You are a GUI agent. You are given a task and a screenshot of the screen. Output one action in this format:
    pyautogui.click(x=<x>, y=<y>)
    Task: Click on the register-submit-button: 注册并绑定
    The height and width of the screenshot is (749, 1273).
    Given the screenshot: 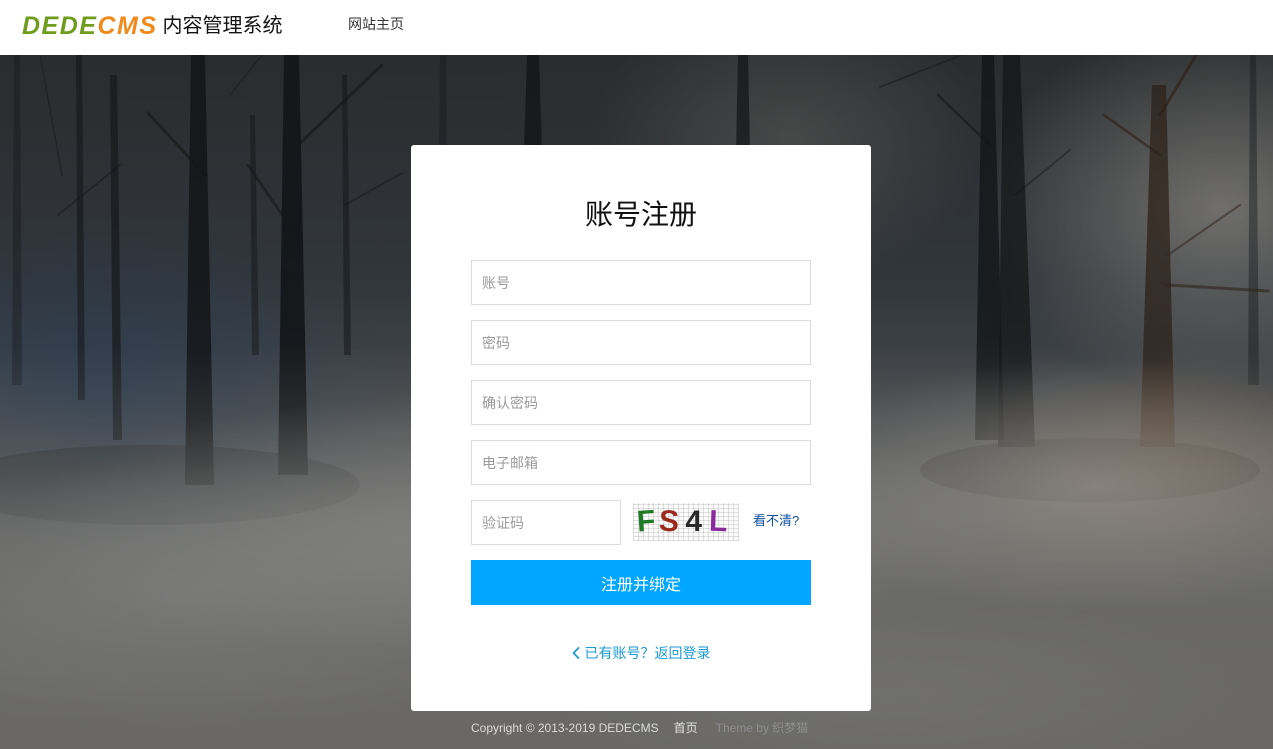 What is the action you would take?
    pyautogui.click(x=641, y=582)
    